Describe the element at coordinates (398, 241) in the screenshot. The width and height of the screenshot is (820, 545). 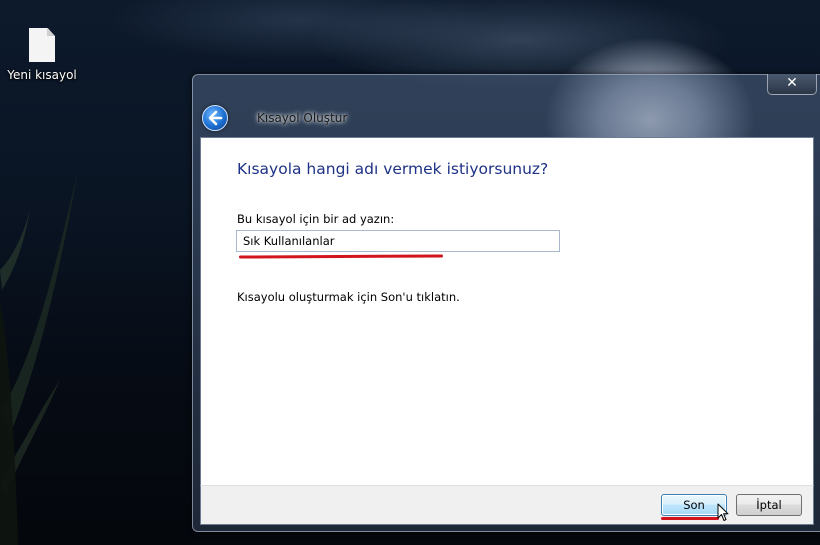
I see `shortcut-name-input` at that location.